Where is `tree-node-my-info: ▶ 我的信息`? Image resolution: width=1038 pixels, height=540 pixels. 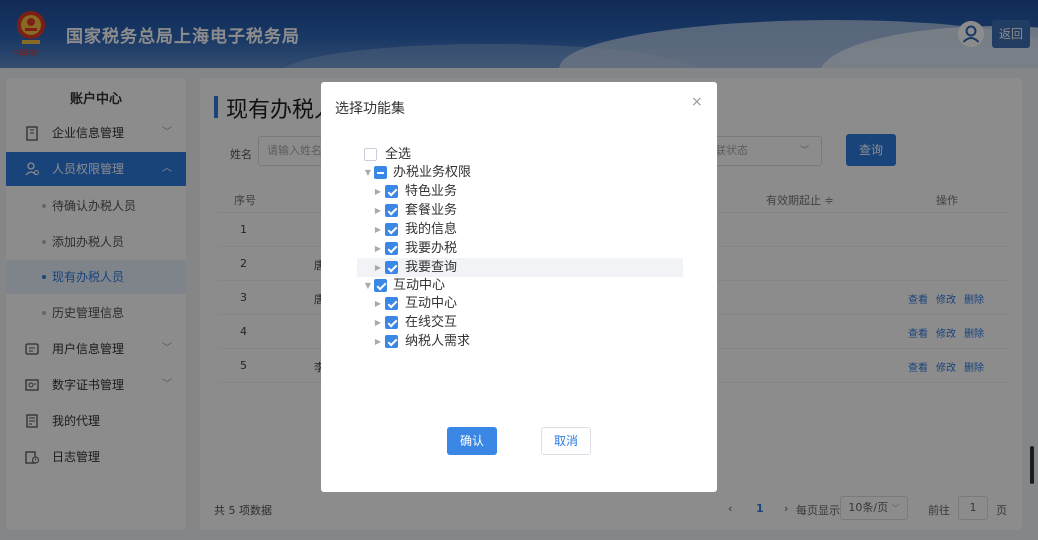
tree-node-my-info: ▶ 我的信息 is located at coordinates (513, 229).